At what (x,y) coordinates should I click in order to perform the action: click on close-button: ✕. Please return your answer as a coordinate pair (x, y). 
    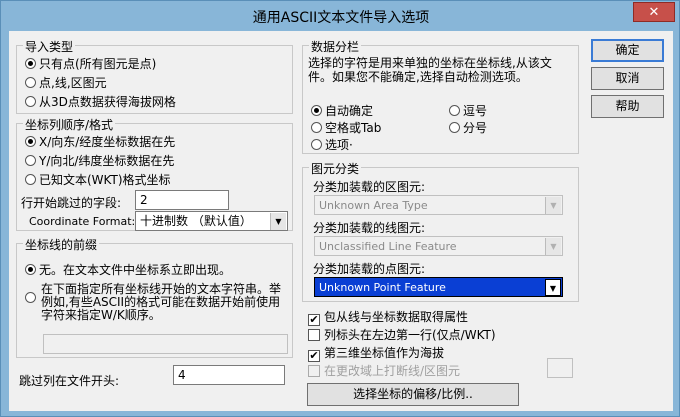
    Looking at the image, I should click on (654, 12).